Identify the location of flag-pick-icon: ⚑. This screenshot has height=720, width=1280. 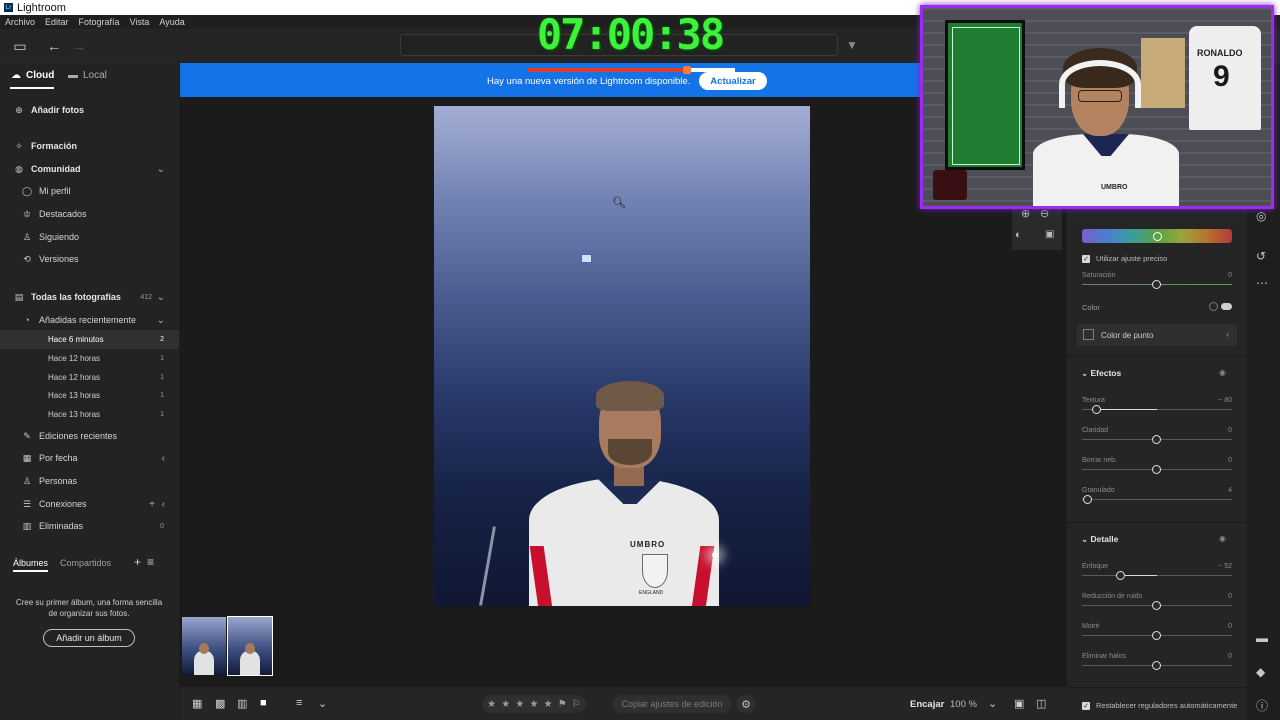
(562, 704).